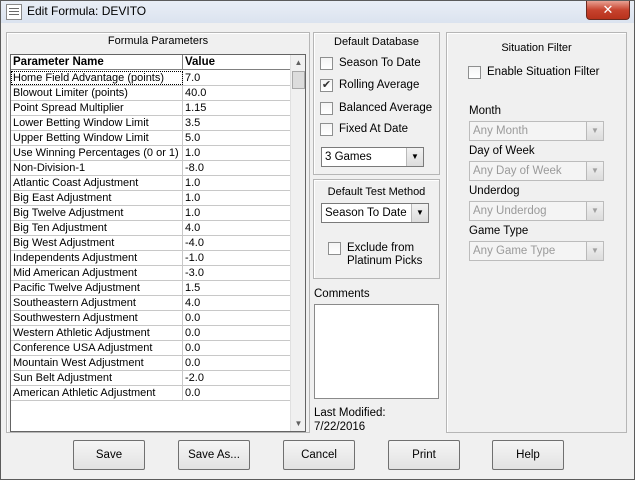  I want to click on enable-situation-filter-row: Enable Situation Filter, so click(543, 73).